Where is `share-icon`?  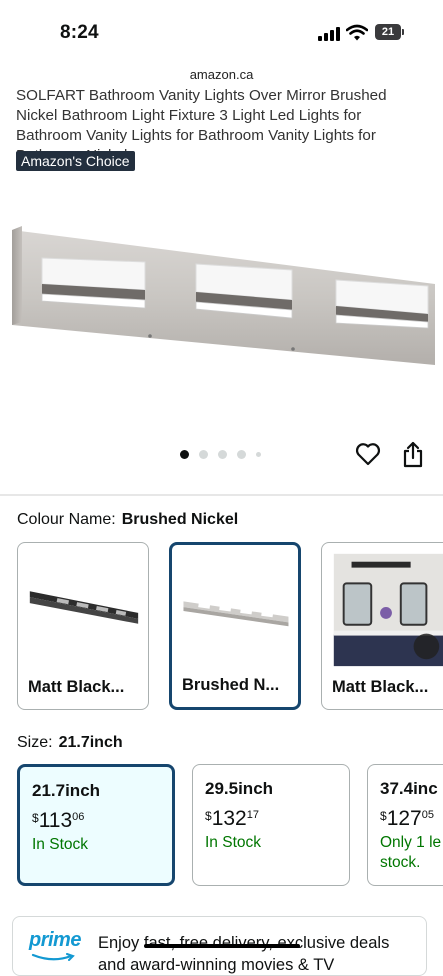
share-icon is located at coordinates (413, 454).